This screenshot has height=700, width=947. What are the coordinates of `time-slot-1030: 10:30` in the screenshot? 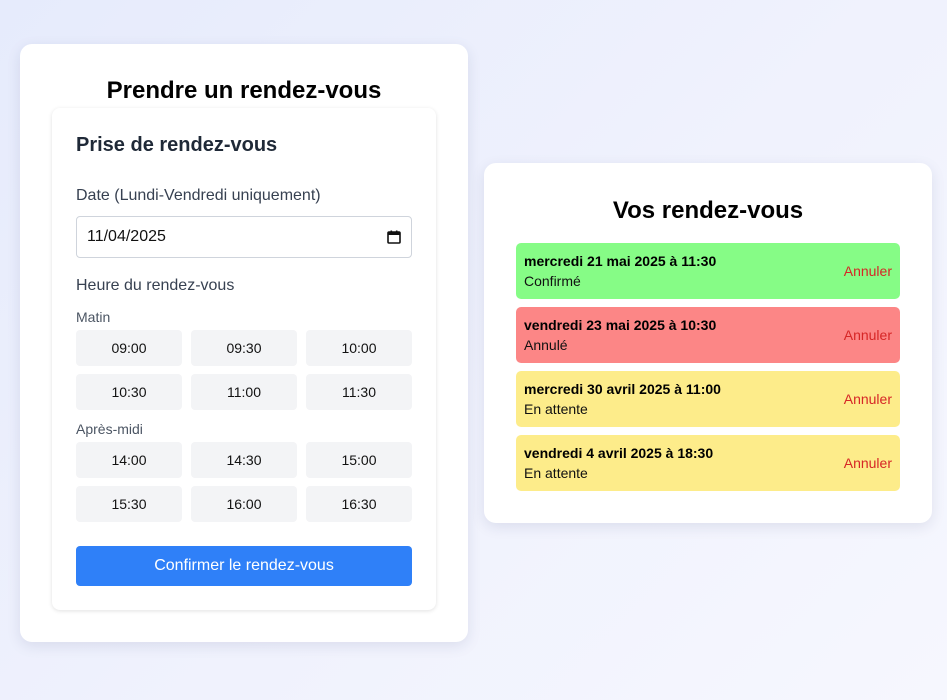 It's located at (129, 392).